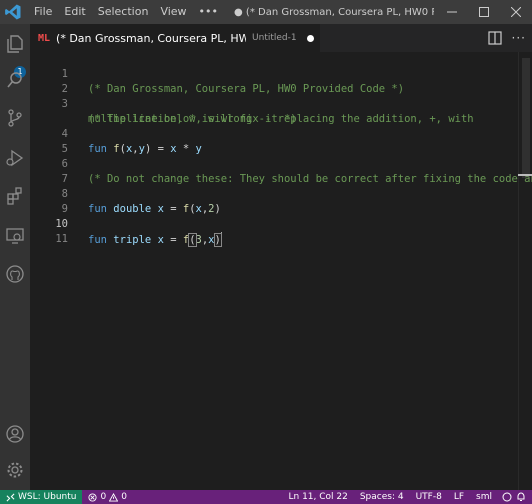 The height and width of the screenshot is (504, 532). Describe the element at coordinates (44, 38) in the screenshot. I see `sml-file-icon: ML` at that location.